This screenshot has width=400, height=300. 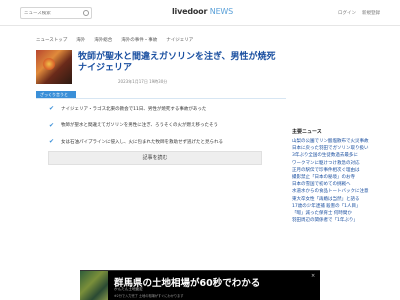 I want to click on ad-subtitle: かんたん土地査定, so click(x=128, y=289).